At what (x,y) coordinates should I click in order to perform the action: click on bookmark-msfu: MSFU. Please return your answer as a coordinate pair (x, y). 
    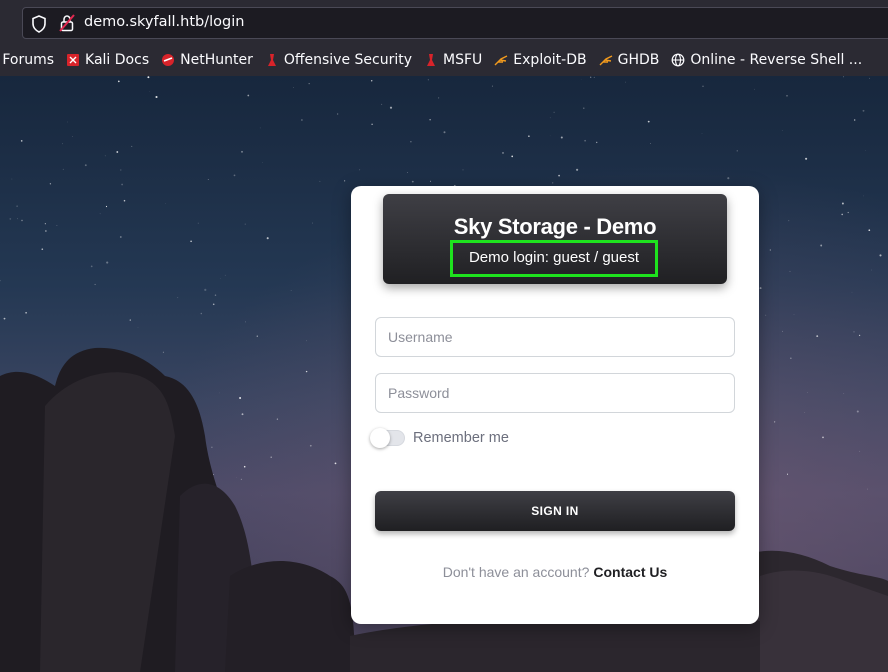
    Looking at the image, I should click on (453, 60).